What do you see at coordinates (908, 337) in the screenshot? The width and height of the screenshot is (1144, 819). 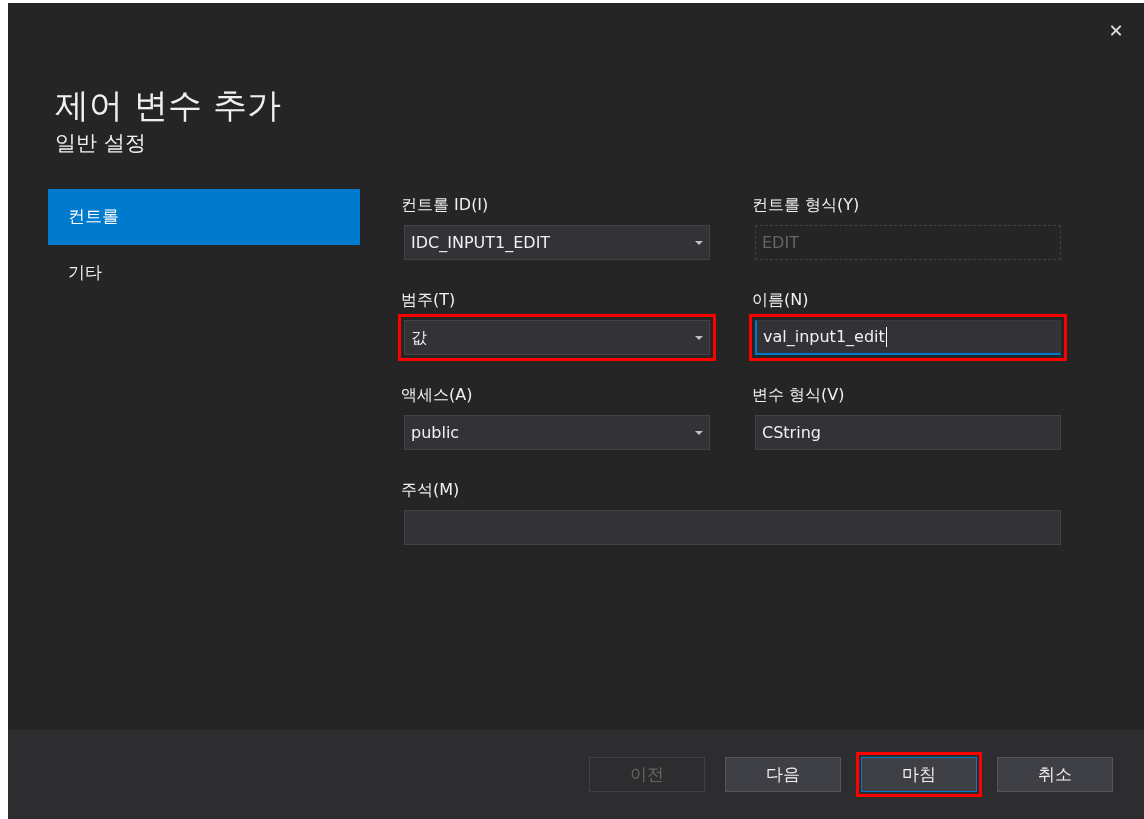 I see `input-field: val_input1_edit` at bounding box center [908, 337].